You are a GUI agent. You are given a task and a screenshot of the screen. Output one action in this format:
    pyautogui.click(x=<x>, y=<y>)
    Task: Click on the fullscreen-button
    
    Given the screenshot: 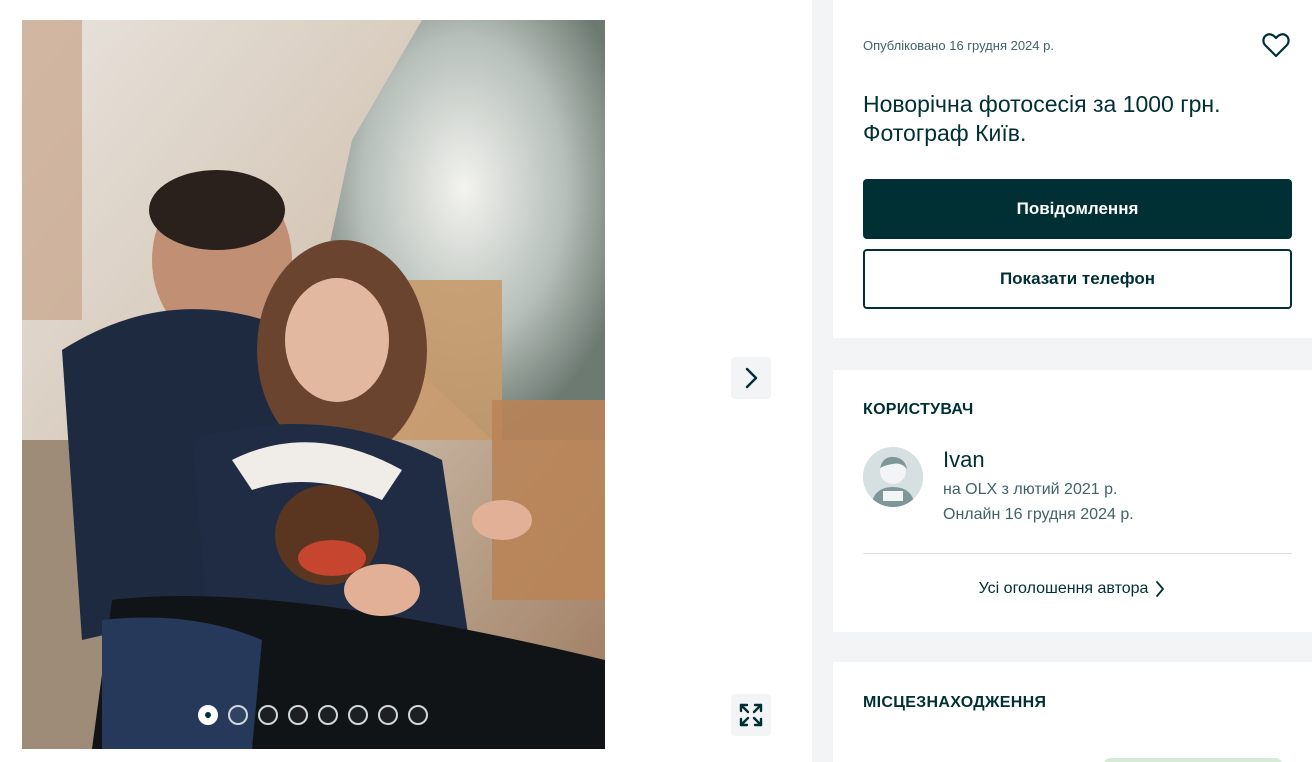 What is the action you would take?
    pyautogui.click(x=751, y=715)
    